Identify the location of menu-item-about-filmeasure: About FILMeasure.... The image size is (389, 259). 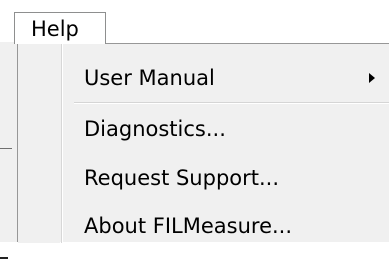
(203, 226).